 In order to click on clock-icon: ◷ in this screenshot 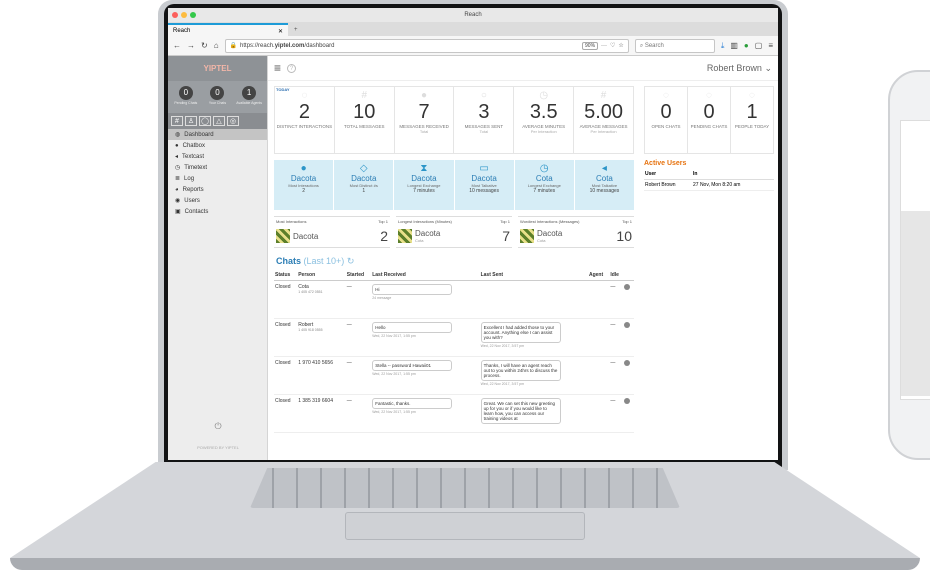, I will do `click(178, 168)`.